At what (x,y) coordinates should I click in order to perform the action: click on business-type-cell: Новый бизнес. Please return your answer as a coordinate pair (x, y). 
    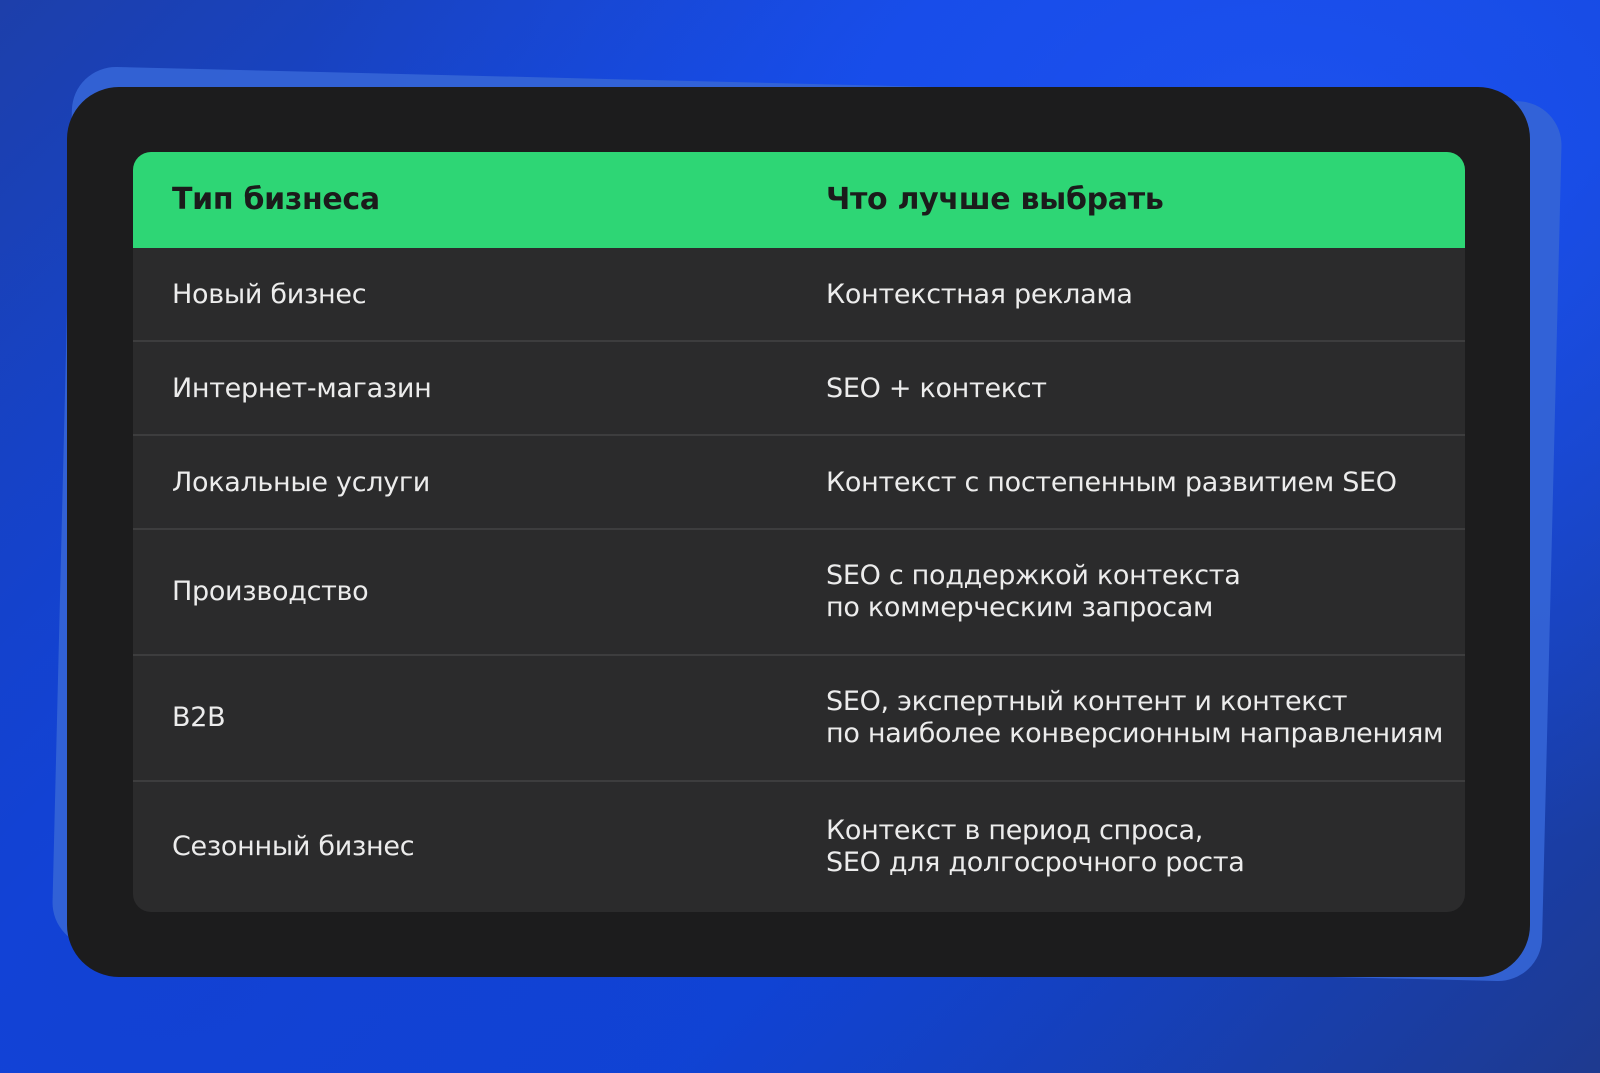
    Looking at the image, I should click on (269, 294).